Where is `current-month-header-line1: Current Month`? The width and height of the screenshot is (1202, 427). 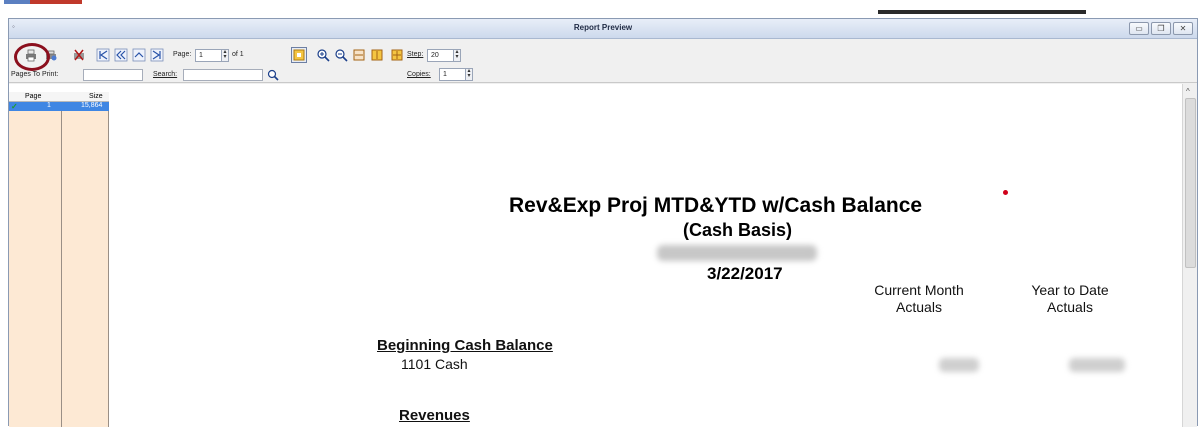
current-month-header-line1: Current Month is located at coordinates (919, 290).